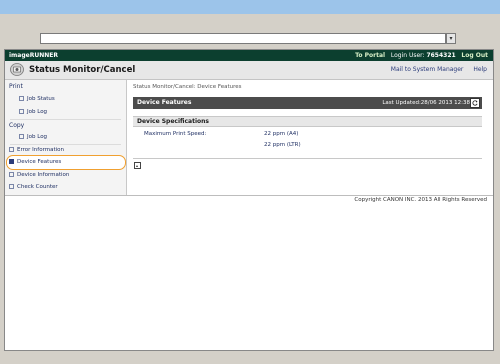 This screenshot has height=364, width=500. What do you see at coordinates (250, 22) in the screenshot?
I see `browser-menubar` at bounding box center [250, 22].